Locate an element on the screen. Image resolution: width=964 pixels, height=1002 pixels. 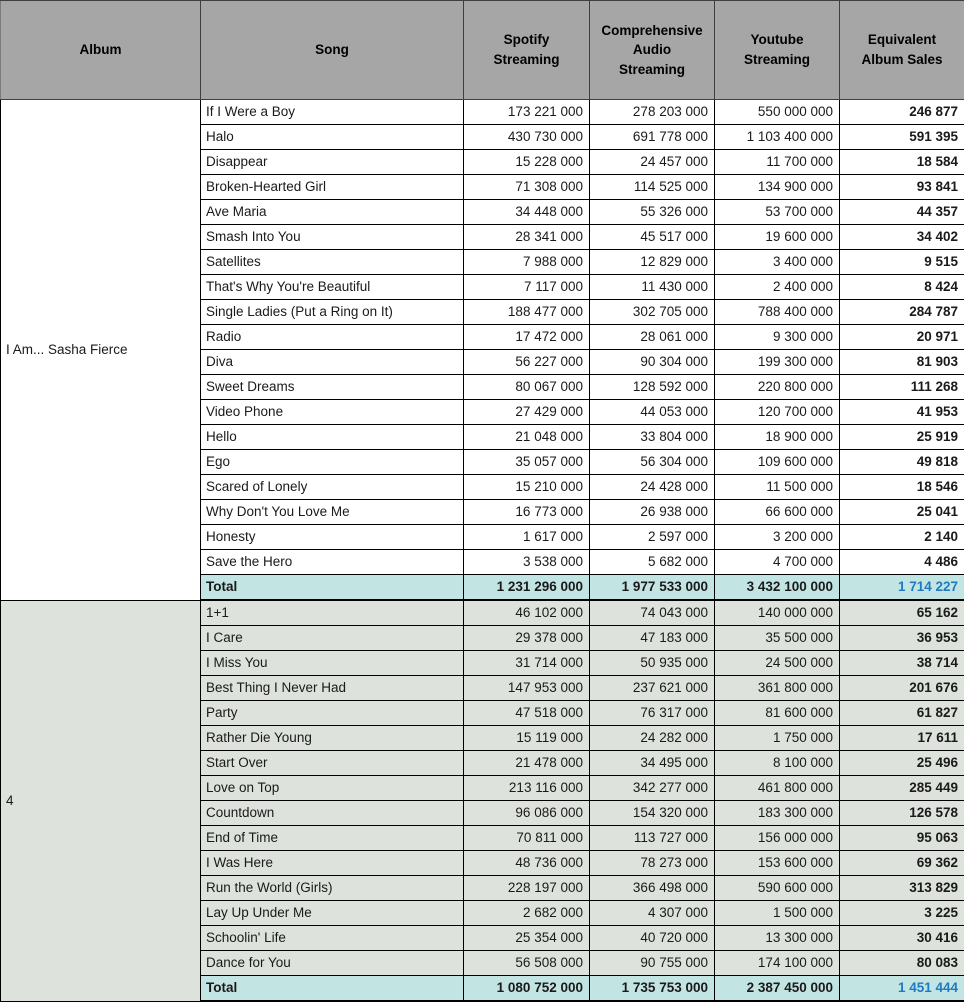
spotify-streaming-cell: 173 221 000 is located at coordinates (527, 112).